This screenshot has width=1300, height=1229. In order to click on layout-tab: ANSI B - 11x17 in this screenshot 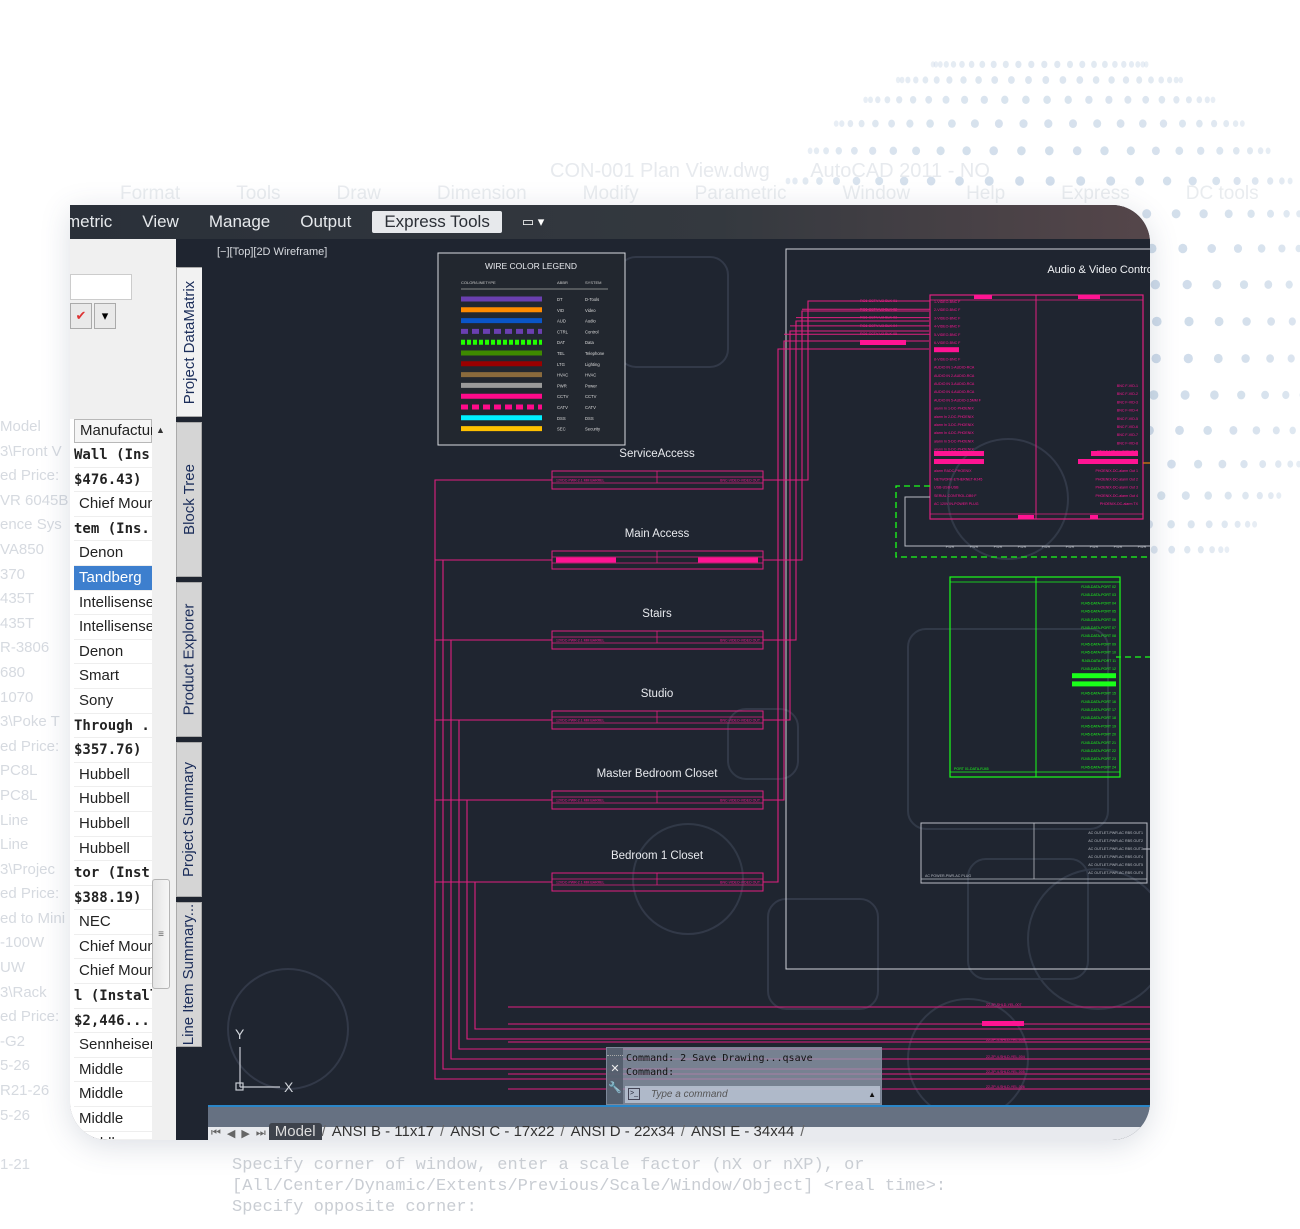, I will do `click(383, 1131)`.